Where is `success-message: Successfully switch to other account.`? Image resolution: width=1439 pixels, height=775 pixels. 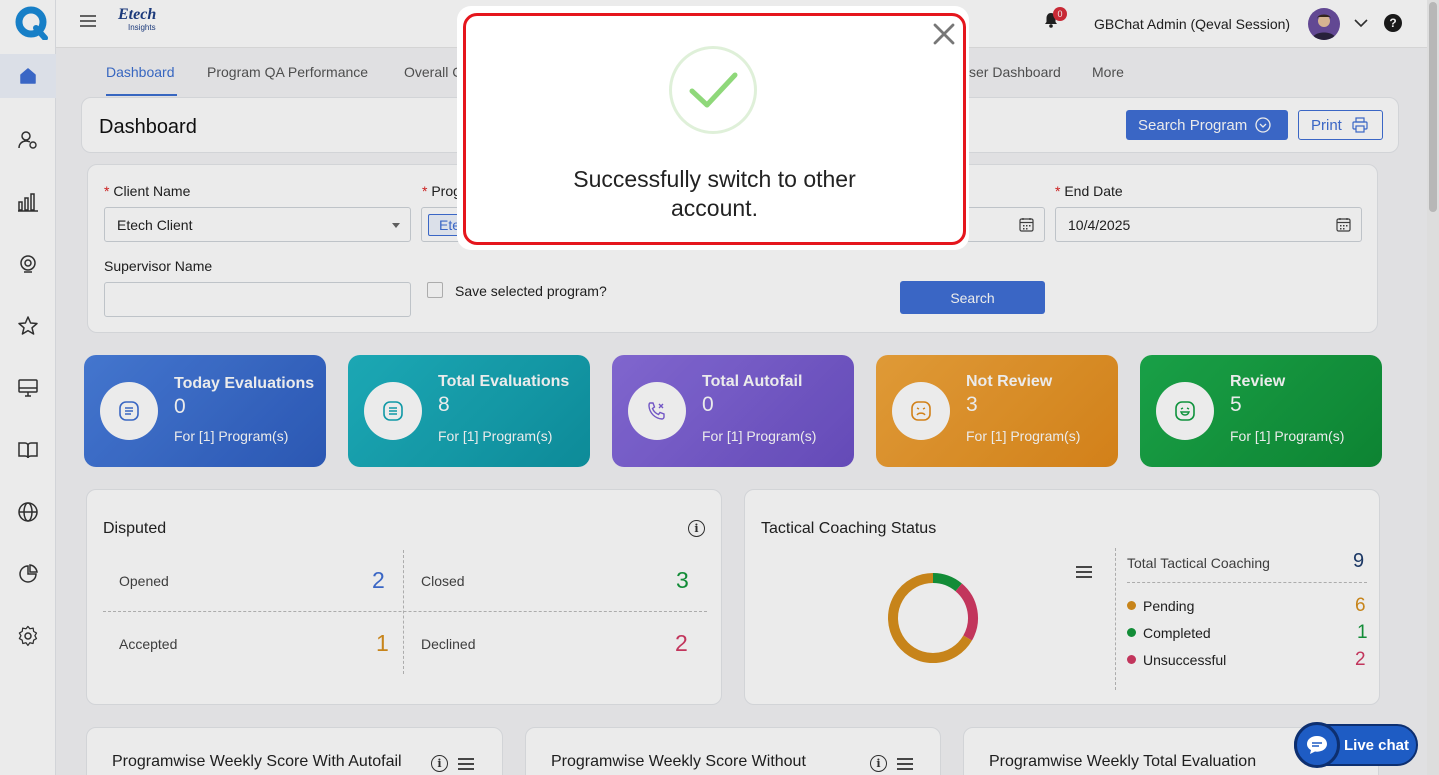
success-message: Successfully switch to other account. is located at coordinates (714, 193).